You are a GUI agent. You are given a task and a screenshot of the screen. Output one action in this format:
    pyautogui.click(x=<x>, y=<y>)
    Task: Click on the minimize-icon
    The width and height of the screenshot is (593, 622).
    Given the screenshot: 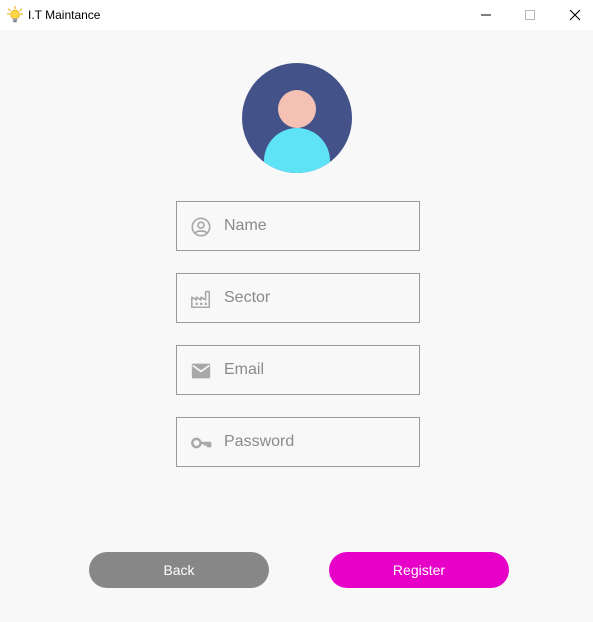 What is the action you would take?
    pyautogui.click(x=486, y=15)
    